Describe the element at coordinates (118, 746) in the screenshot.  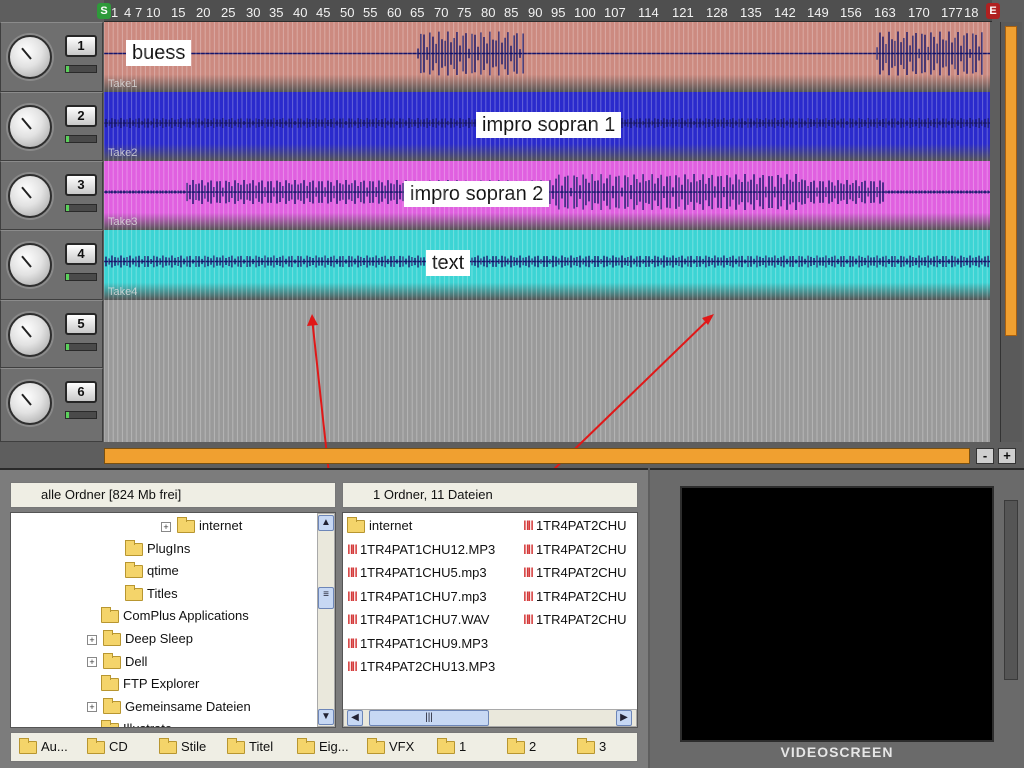
I see `quick-folder-label: CD` at that location.